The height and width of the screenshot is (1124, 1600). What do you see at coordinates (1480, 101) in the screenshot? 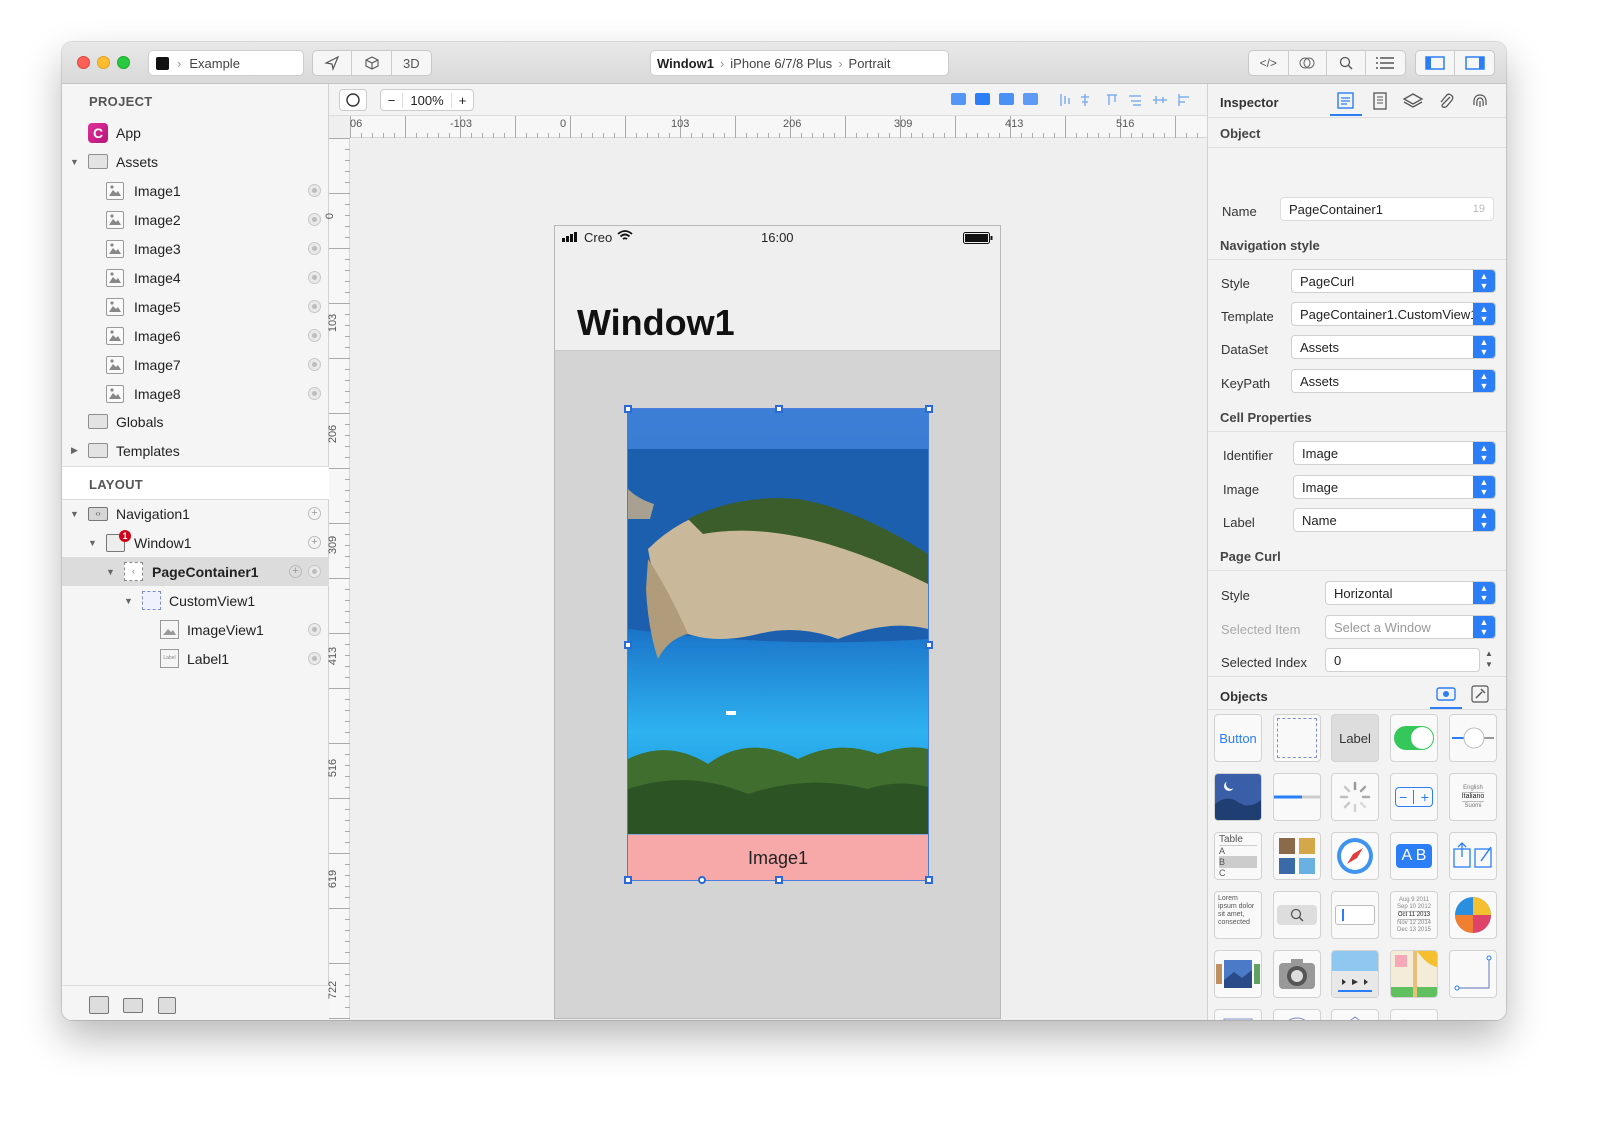
I see `fingerprint-icon` at bounding box center [1480, 101].